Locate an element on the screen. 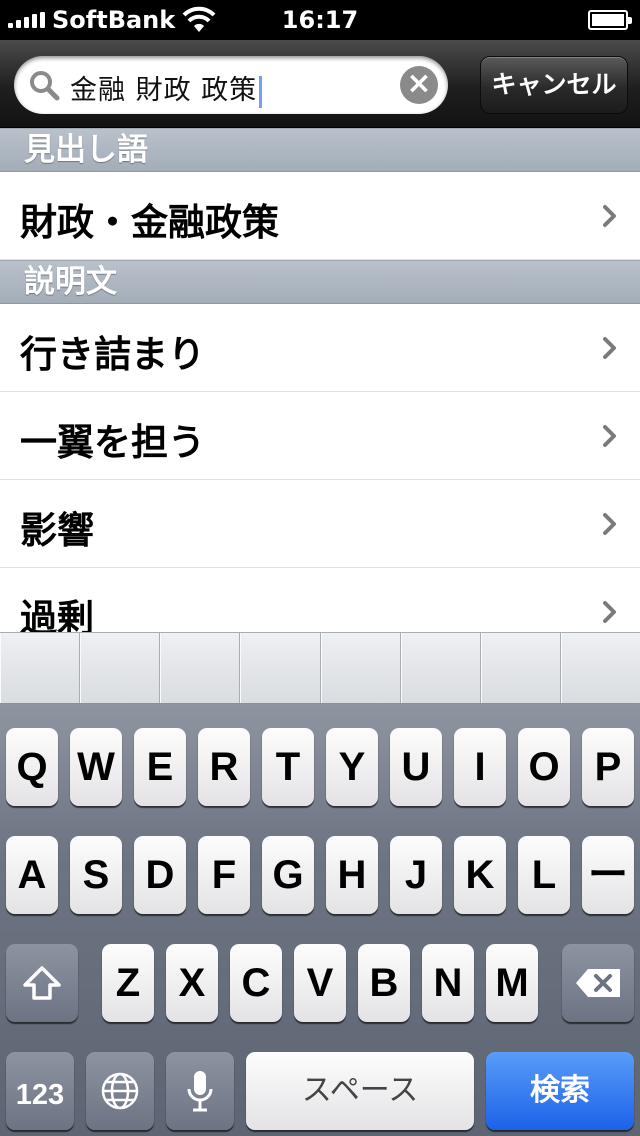  list-item-label: 一翼を担う is located at coordinates (112, 442).